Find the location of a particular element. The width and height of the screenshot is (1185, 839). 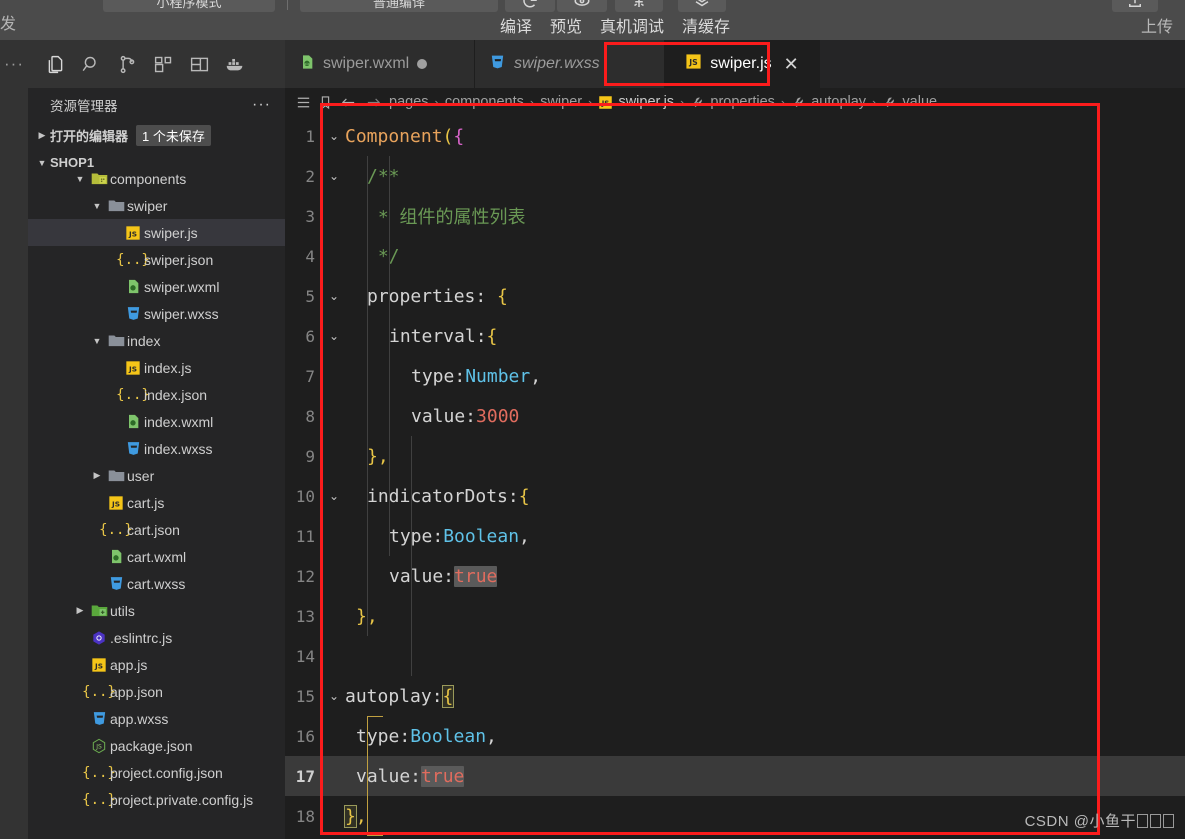

source-control-icon is located at coordinates (127, 64).